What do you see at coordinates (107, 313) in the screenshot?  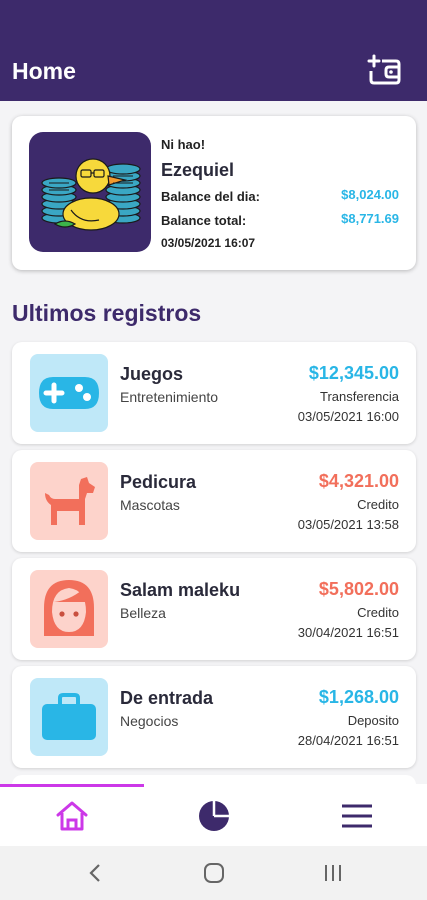 I see `section-title: Ultimos registros` at bounding box center [107, 313].